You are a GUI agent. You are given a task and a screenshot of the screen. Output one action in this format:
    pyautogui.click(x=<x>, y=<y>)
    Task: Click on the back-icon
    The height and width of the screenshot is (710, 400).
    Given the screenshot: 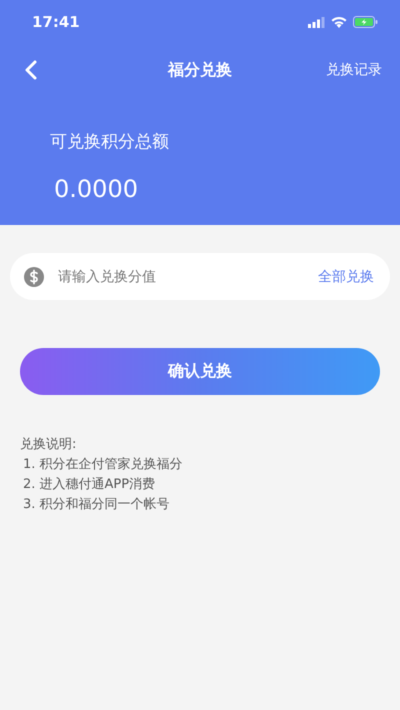 What is the action you would take?
    pyautogui.click(x=31, y=70)
    